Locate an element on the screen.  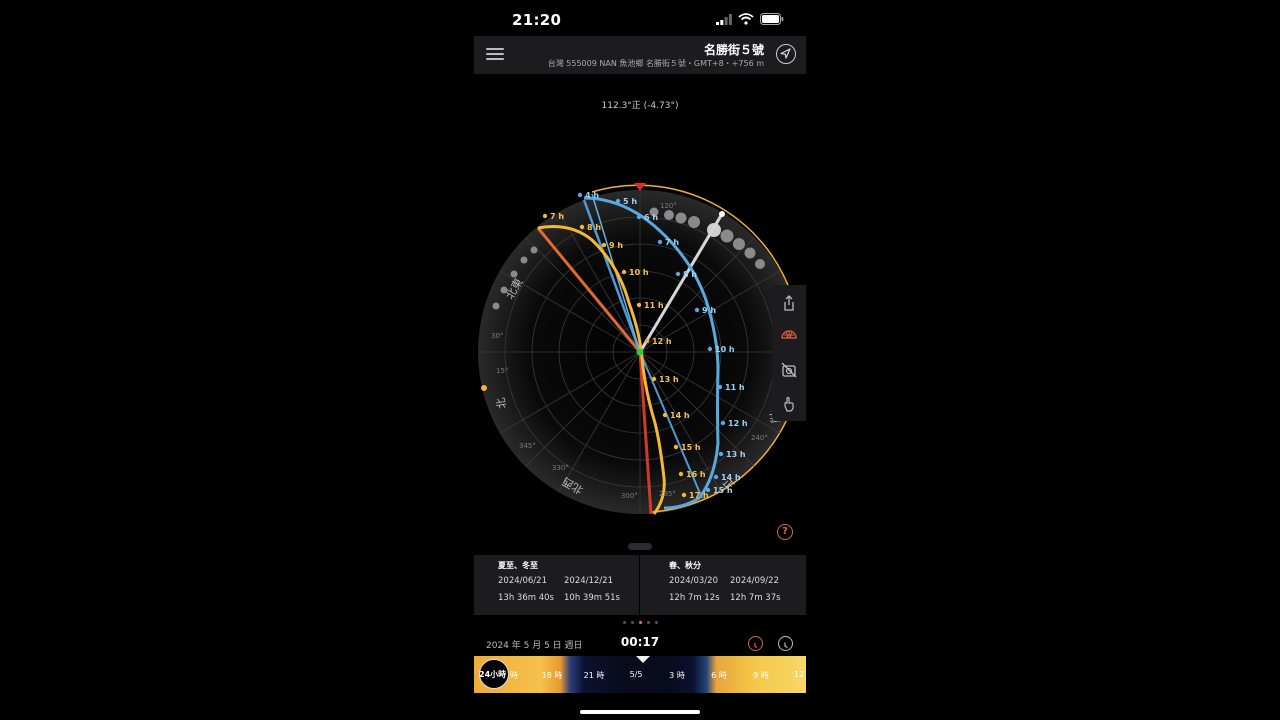
question-icon: ? is located at coordinates (785, 531).